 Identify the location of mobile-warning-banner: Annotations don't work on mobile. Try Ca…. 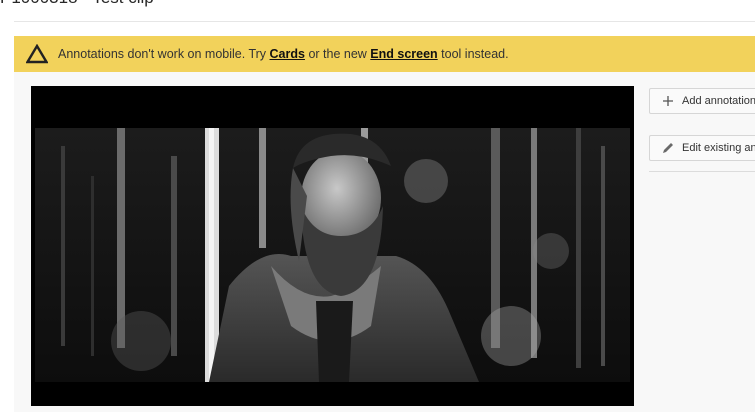
(384, 54).